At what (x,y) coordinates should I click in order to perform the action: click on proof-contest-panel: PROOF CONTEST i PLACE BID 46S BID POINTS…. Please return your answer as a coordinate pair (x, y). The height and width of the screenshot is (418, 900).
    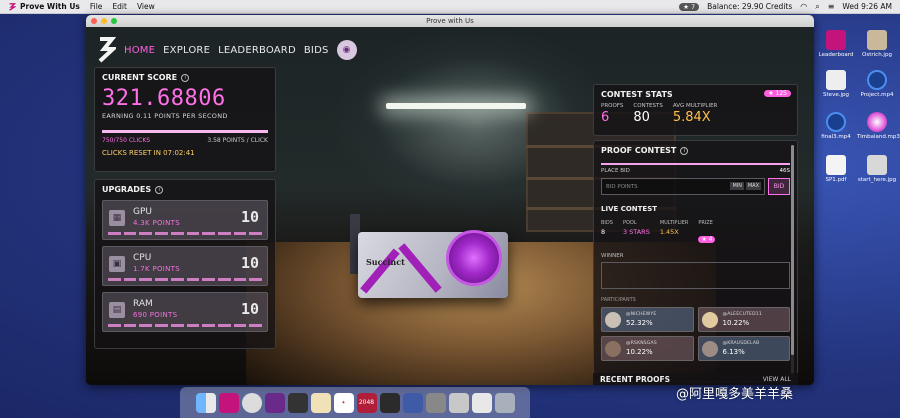
    Looking at the image, I should click on (695, 261).